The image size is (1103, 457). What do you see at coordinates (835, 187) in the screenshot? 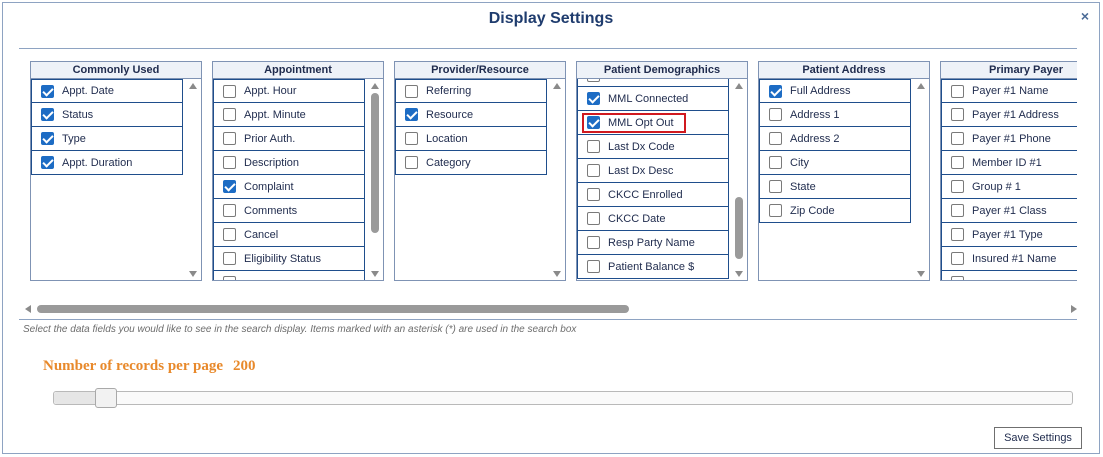
I see `field-option: State` at bounding box center [835, 187].